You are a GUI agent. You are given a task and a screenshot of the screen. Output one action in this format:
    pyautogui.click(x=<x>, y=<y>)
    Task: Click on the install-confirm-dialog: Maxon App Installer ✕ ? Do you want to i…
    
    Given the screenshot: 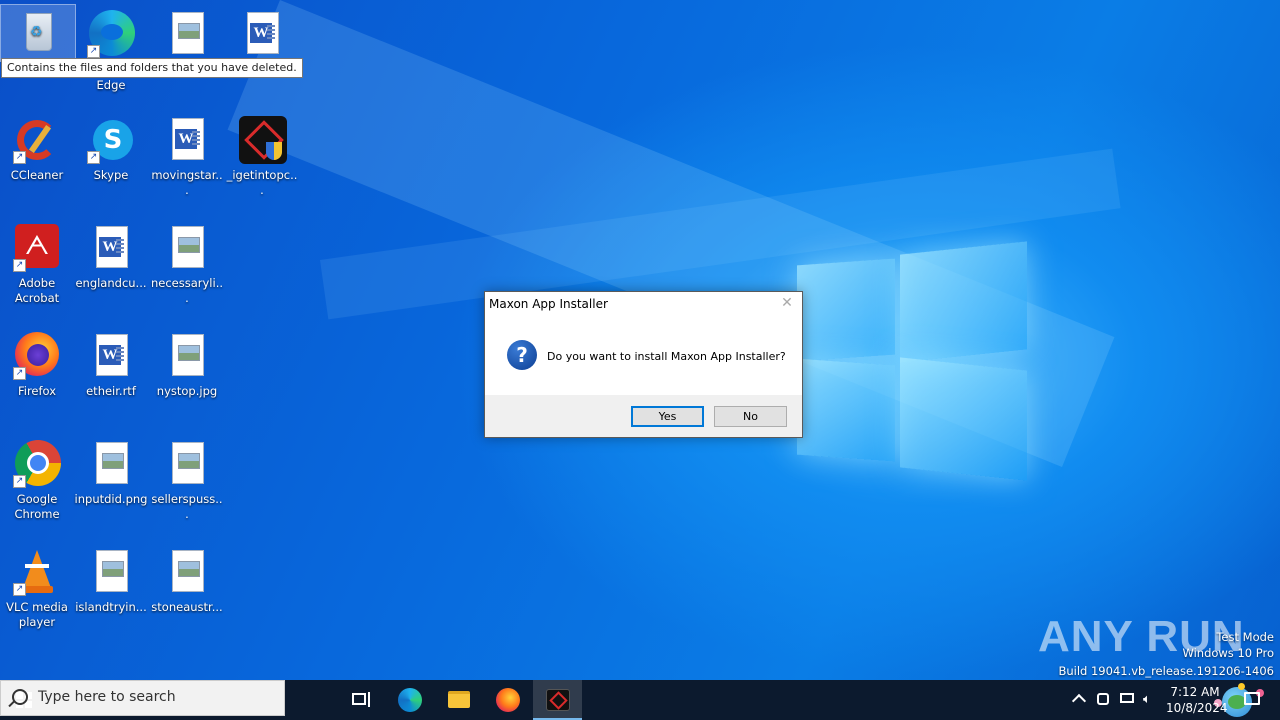 What is the action you would take?
    pyautogui.click(x=643, y=364)
    